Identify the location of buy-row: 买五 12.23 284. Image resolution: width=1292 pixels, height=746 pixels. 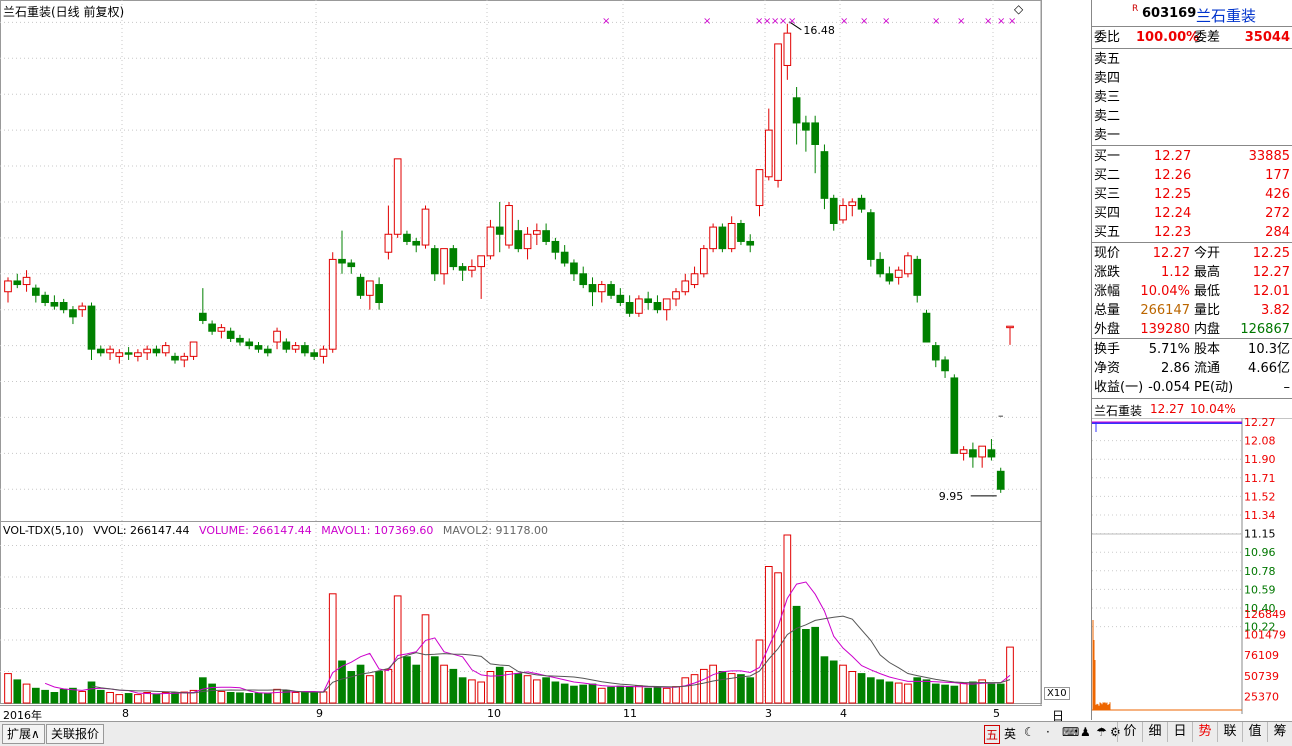
(1192, 232).